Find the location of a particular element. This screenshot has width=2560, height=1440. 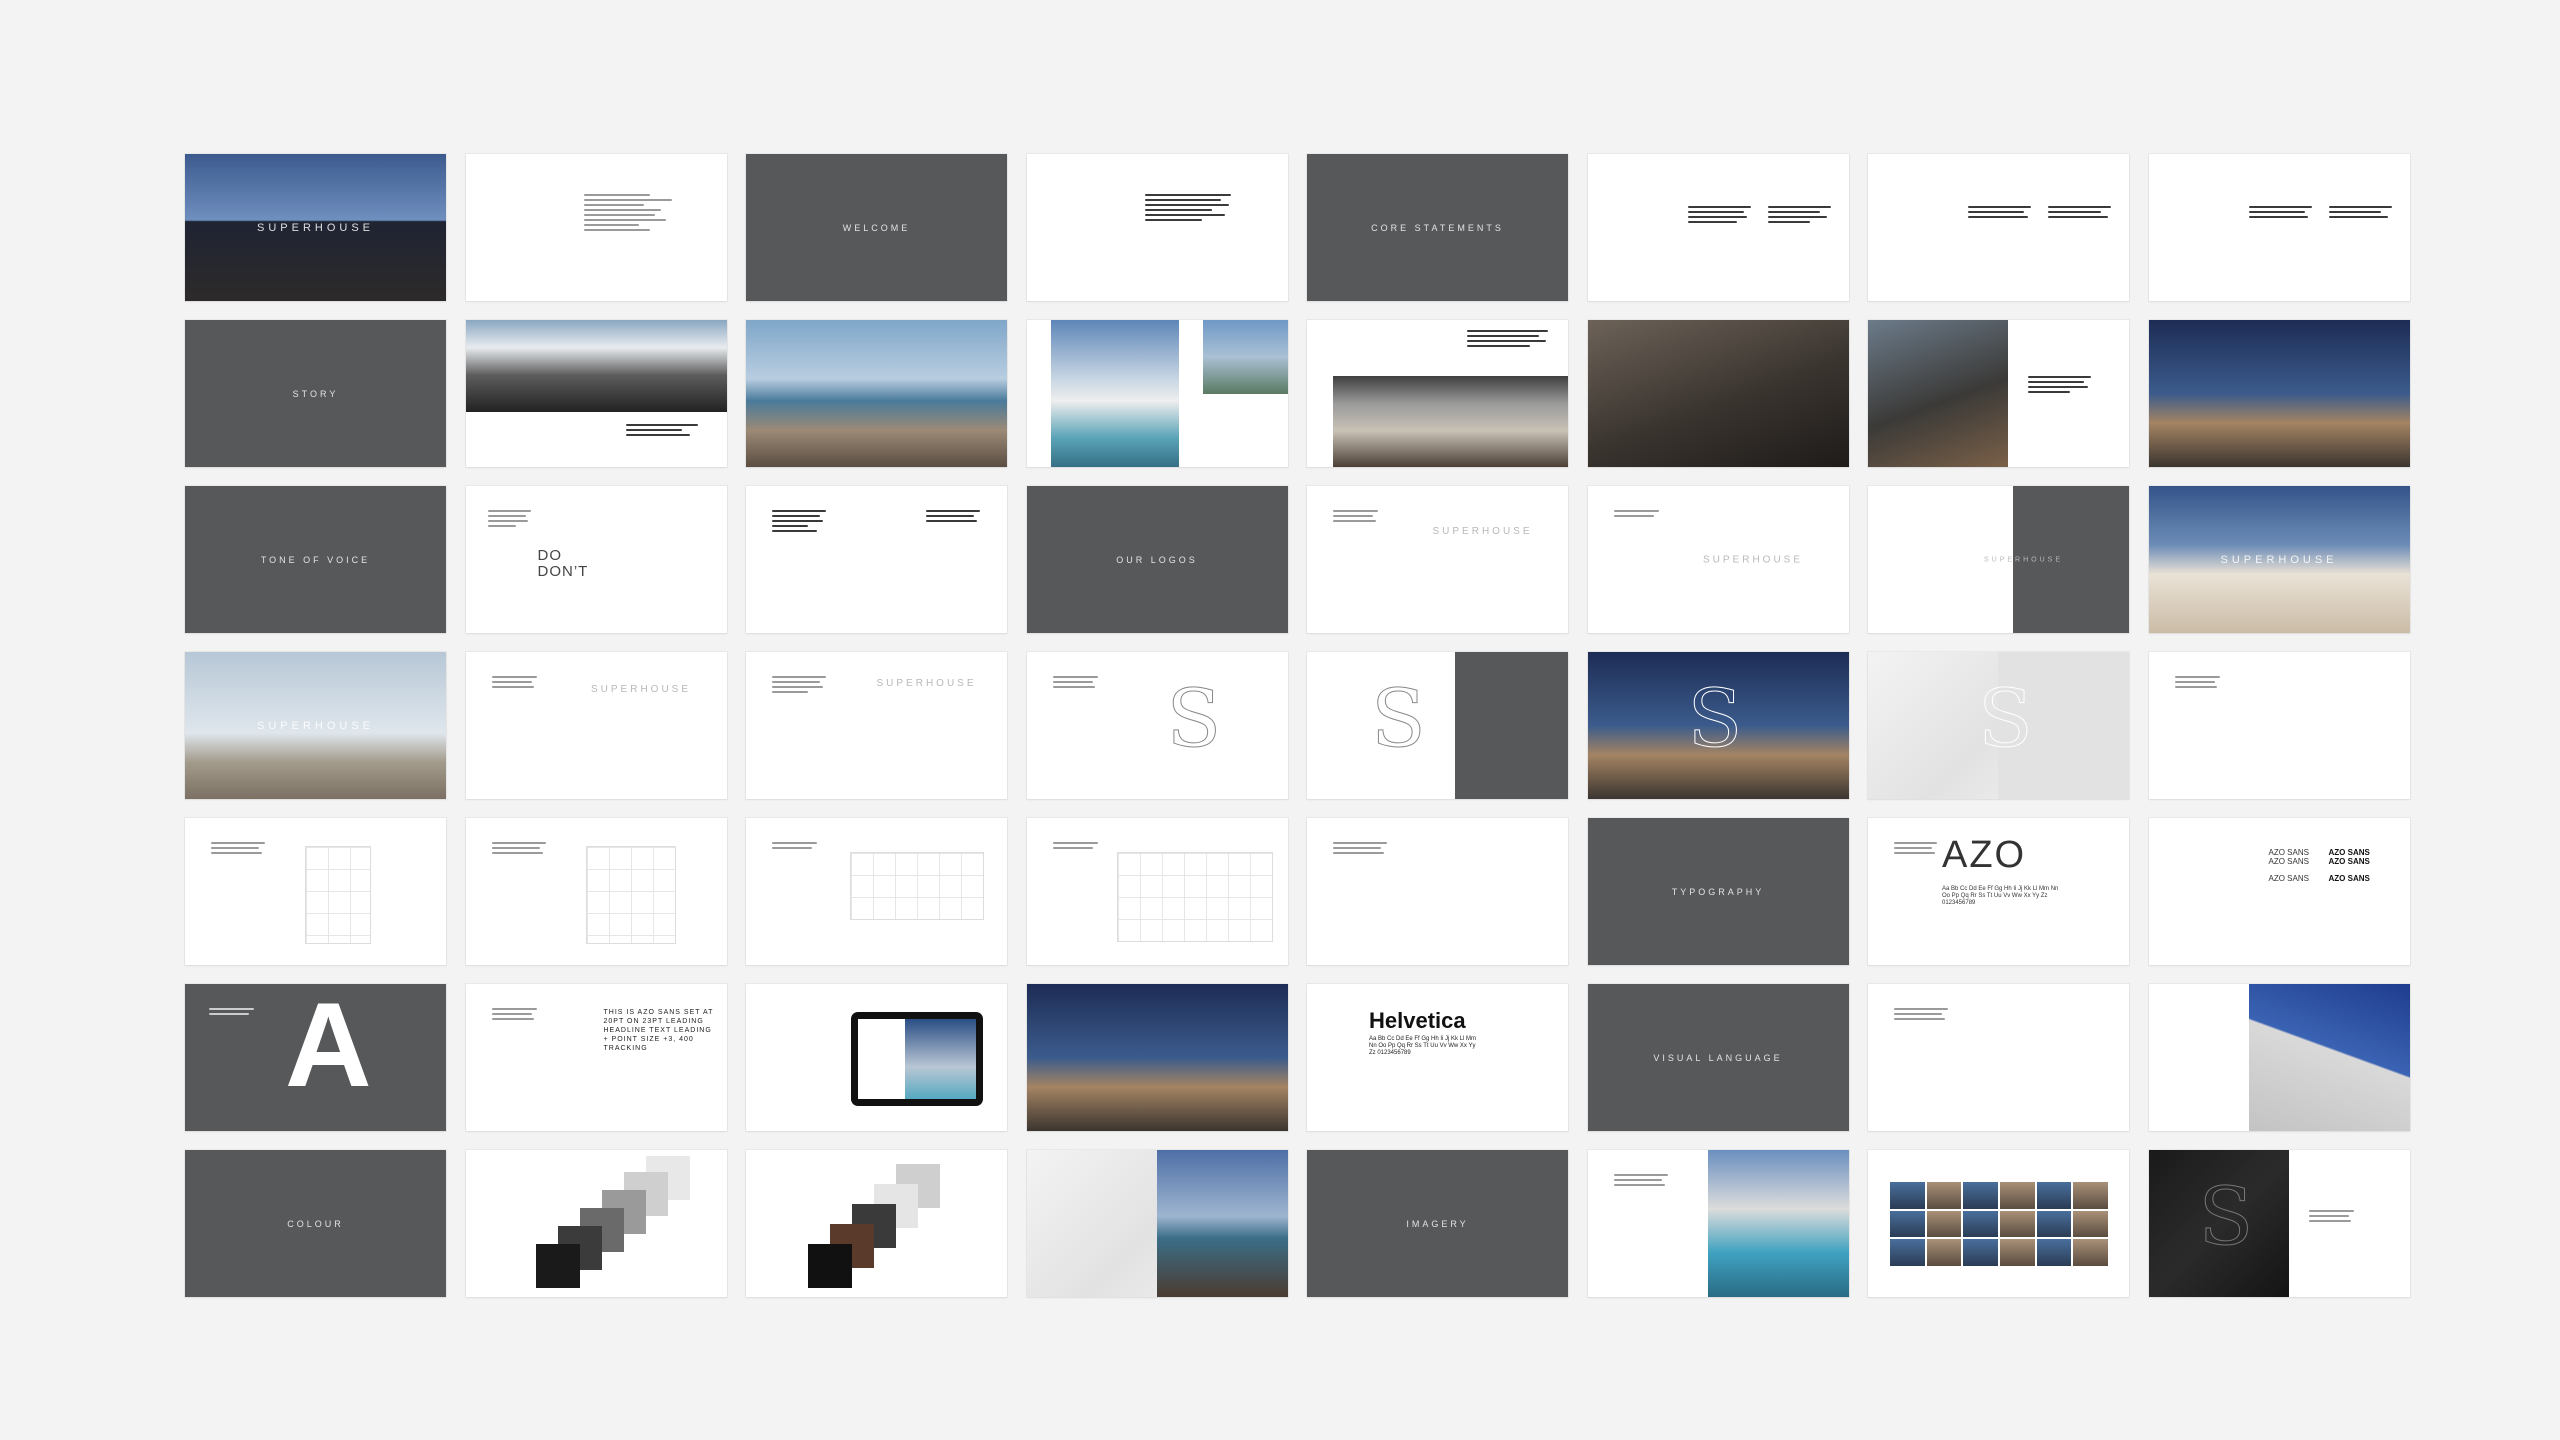

slide-our-logos: OUR LOGOS is located at coordinates (1157, 559).